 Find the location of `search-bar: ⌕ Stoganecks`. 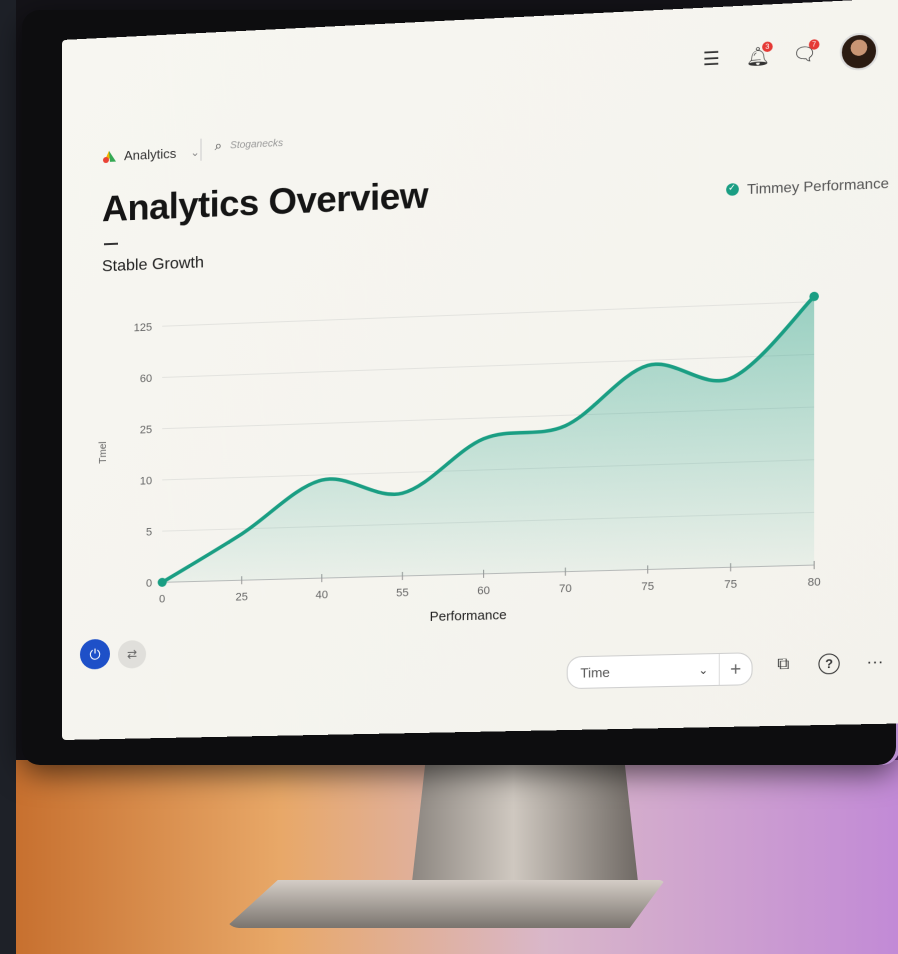

search-bar: ⌕ Stoganecks is located at coordinates (249, 144).